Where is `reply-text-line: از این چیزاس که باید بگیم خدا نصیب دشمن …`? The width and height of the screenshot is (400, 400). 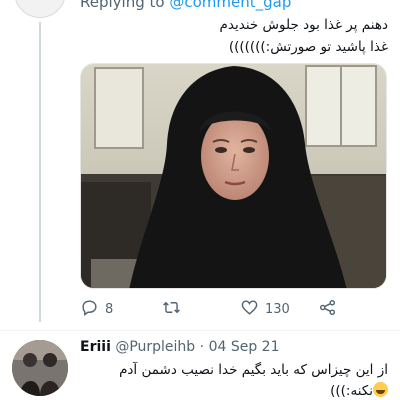
reply-text-line: از این چیزاس که باید بگیم خدا نصیب دشمن … is located at coordinates (253, 370).